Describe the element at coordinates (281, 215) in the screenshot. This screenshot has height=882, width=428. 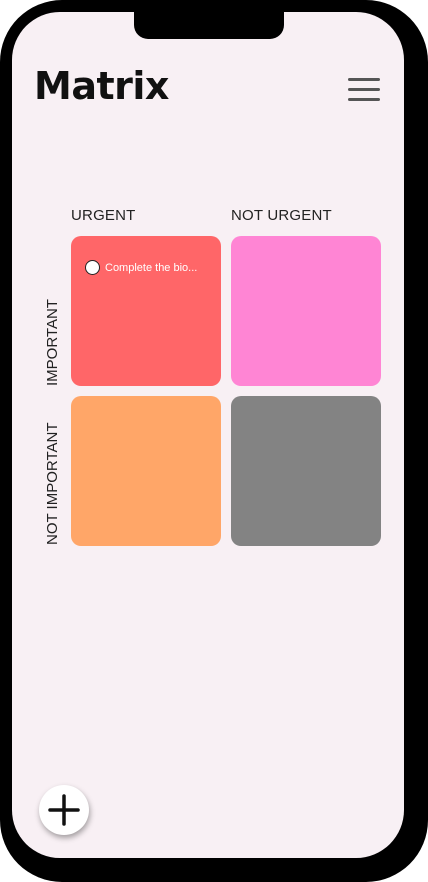
I see `column-header-not-urgent: NOT URGENT` at that location.